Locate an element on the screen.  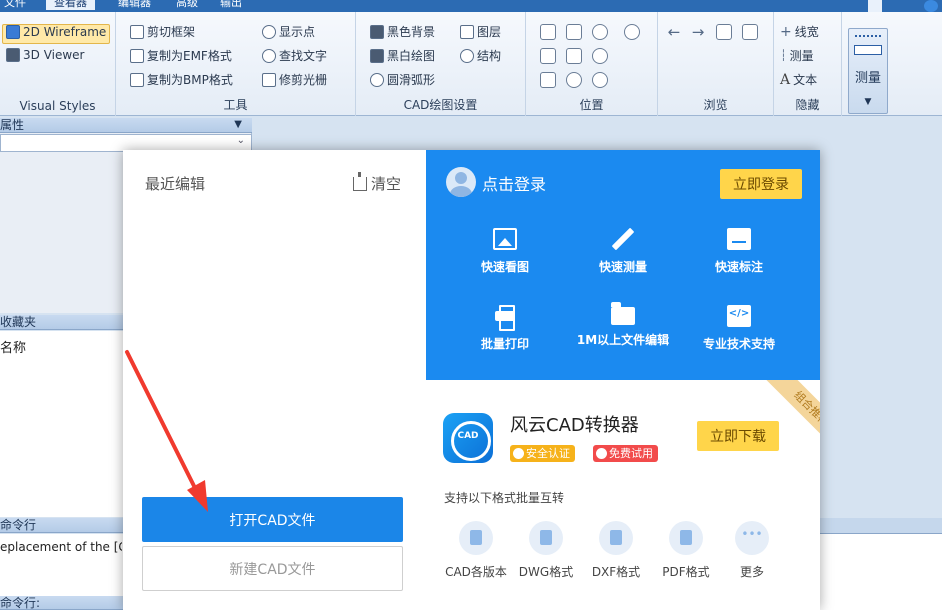
format-more: 更多 is located at coordinates (752, 550).